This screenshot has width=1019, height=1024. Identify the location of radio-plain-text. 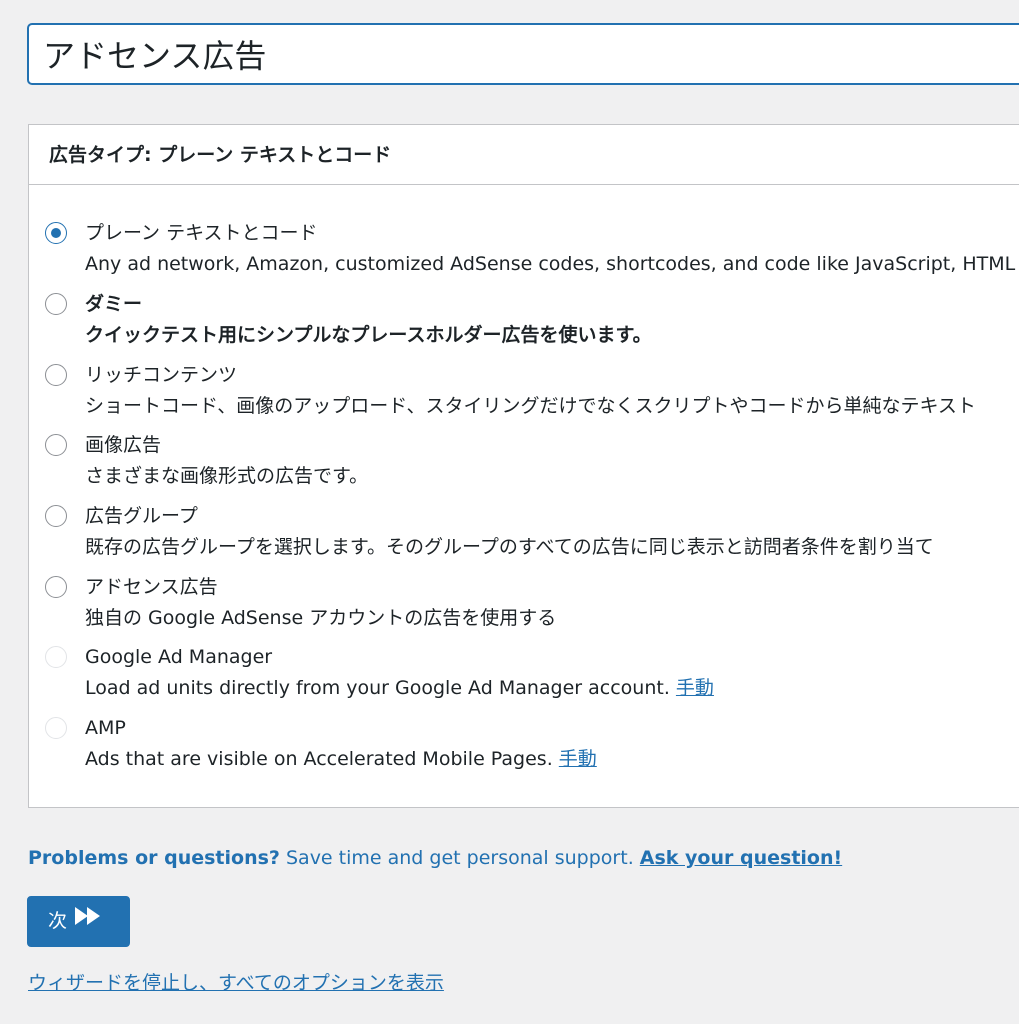
(56, 233).